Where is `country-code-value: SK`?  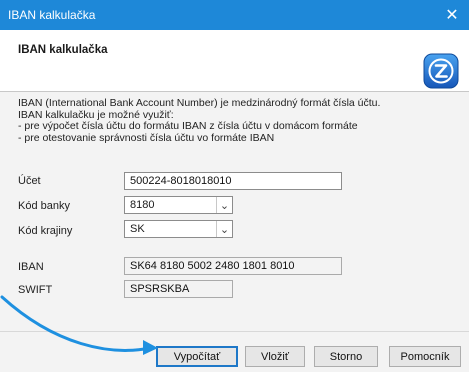
country-code-value: SK is located at coordinates (137, 229).